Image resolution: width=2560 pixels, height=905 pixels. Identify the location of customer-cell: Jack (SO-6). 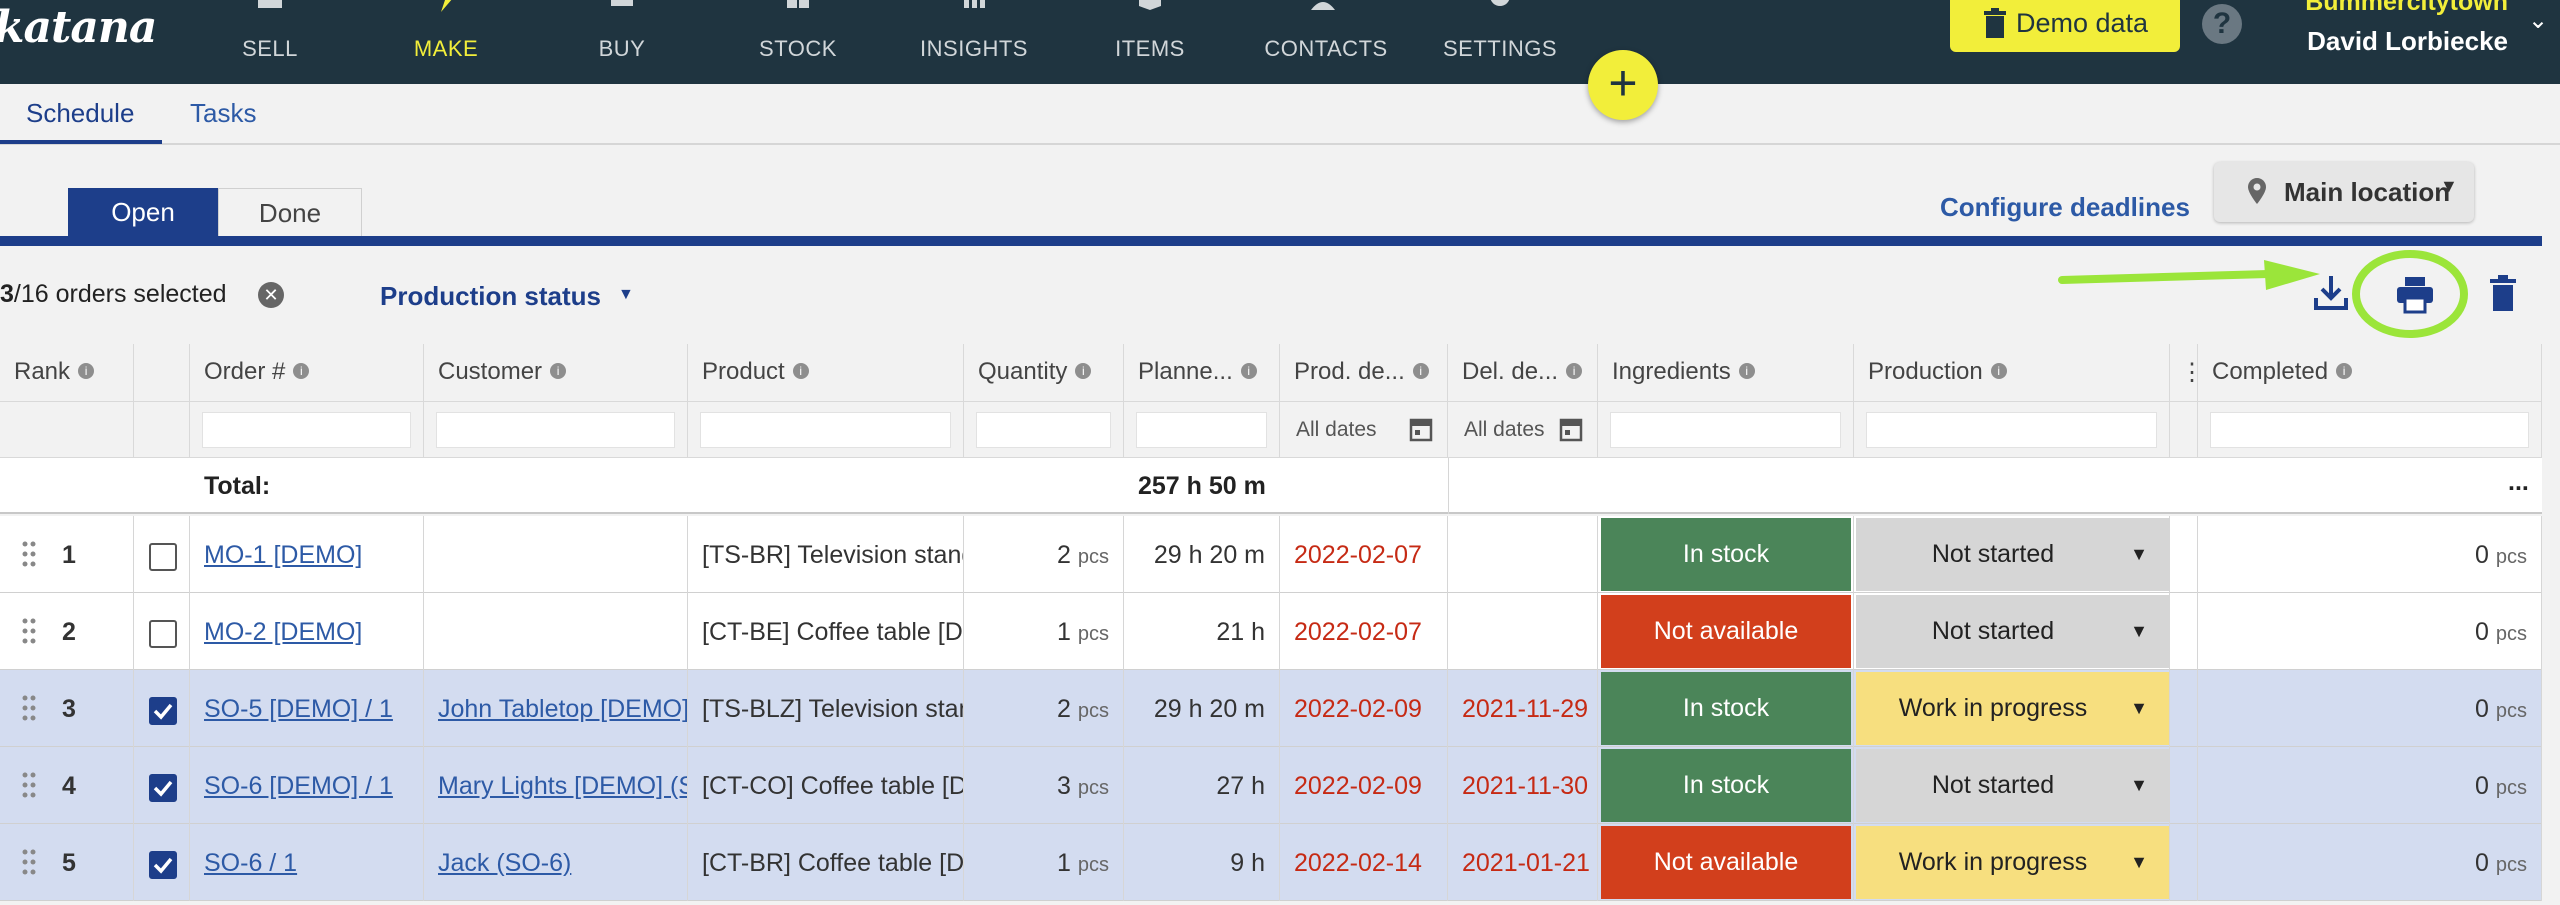
(556, 862).